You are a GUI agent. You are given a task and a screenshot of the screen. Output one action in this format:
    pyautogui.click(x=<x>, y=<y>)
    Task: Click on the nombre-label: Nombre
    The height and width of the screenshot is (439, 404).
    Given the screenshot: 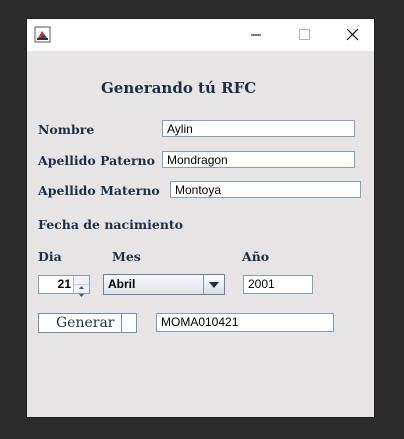 What is the action you would take?
    pyautogui.click(x=66, y=129)
    